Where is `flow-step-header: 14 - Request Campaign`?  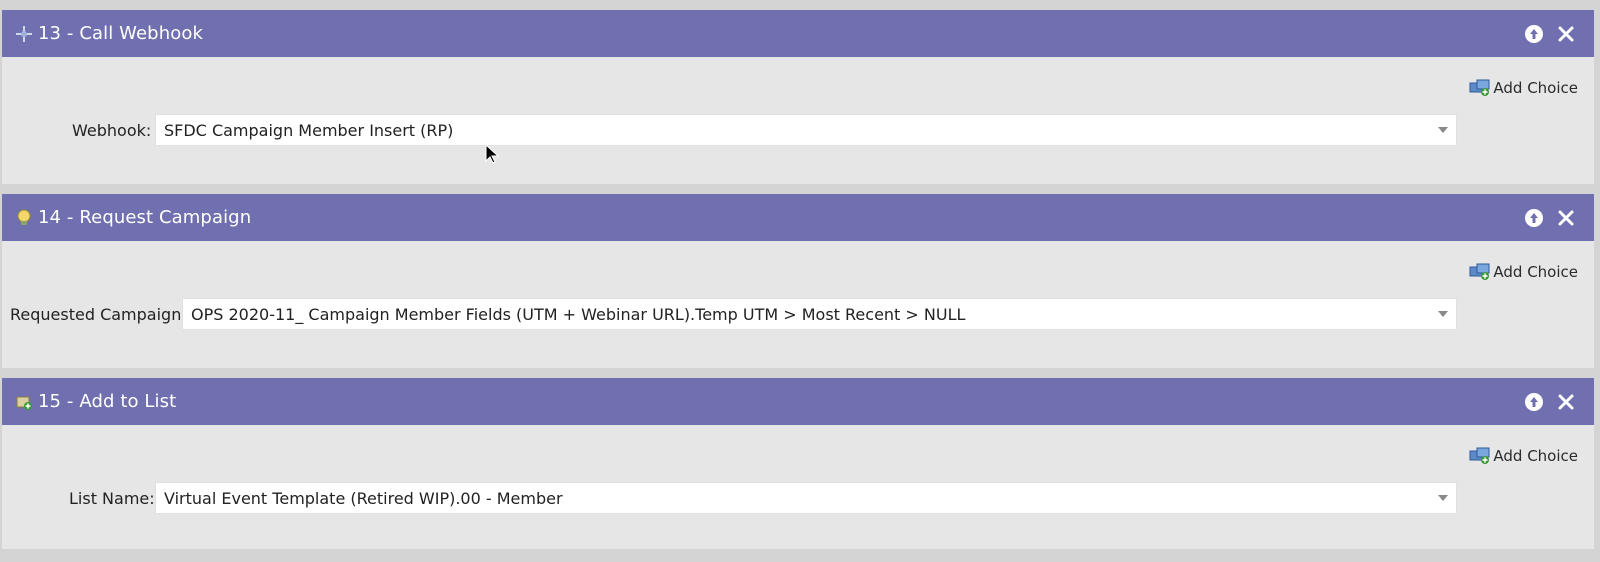 flow-step-header: 14 - Request Campaign is located at coordinates (798, 217).